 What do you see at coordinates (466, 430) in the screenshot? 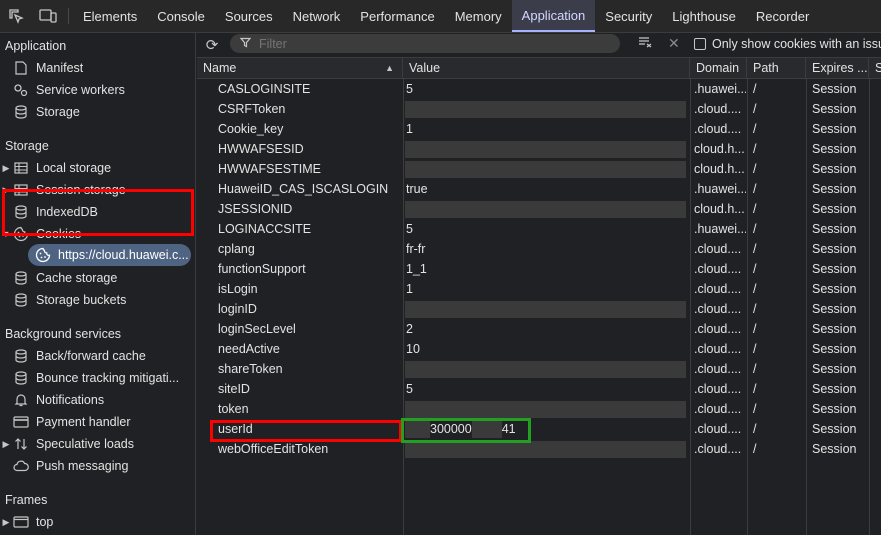
I see `highlight-box-userid-value` at bounding box center [466, 430].